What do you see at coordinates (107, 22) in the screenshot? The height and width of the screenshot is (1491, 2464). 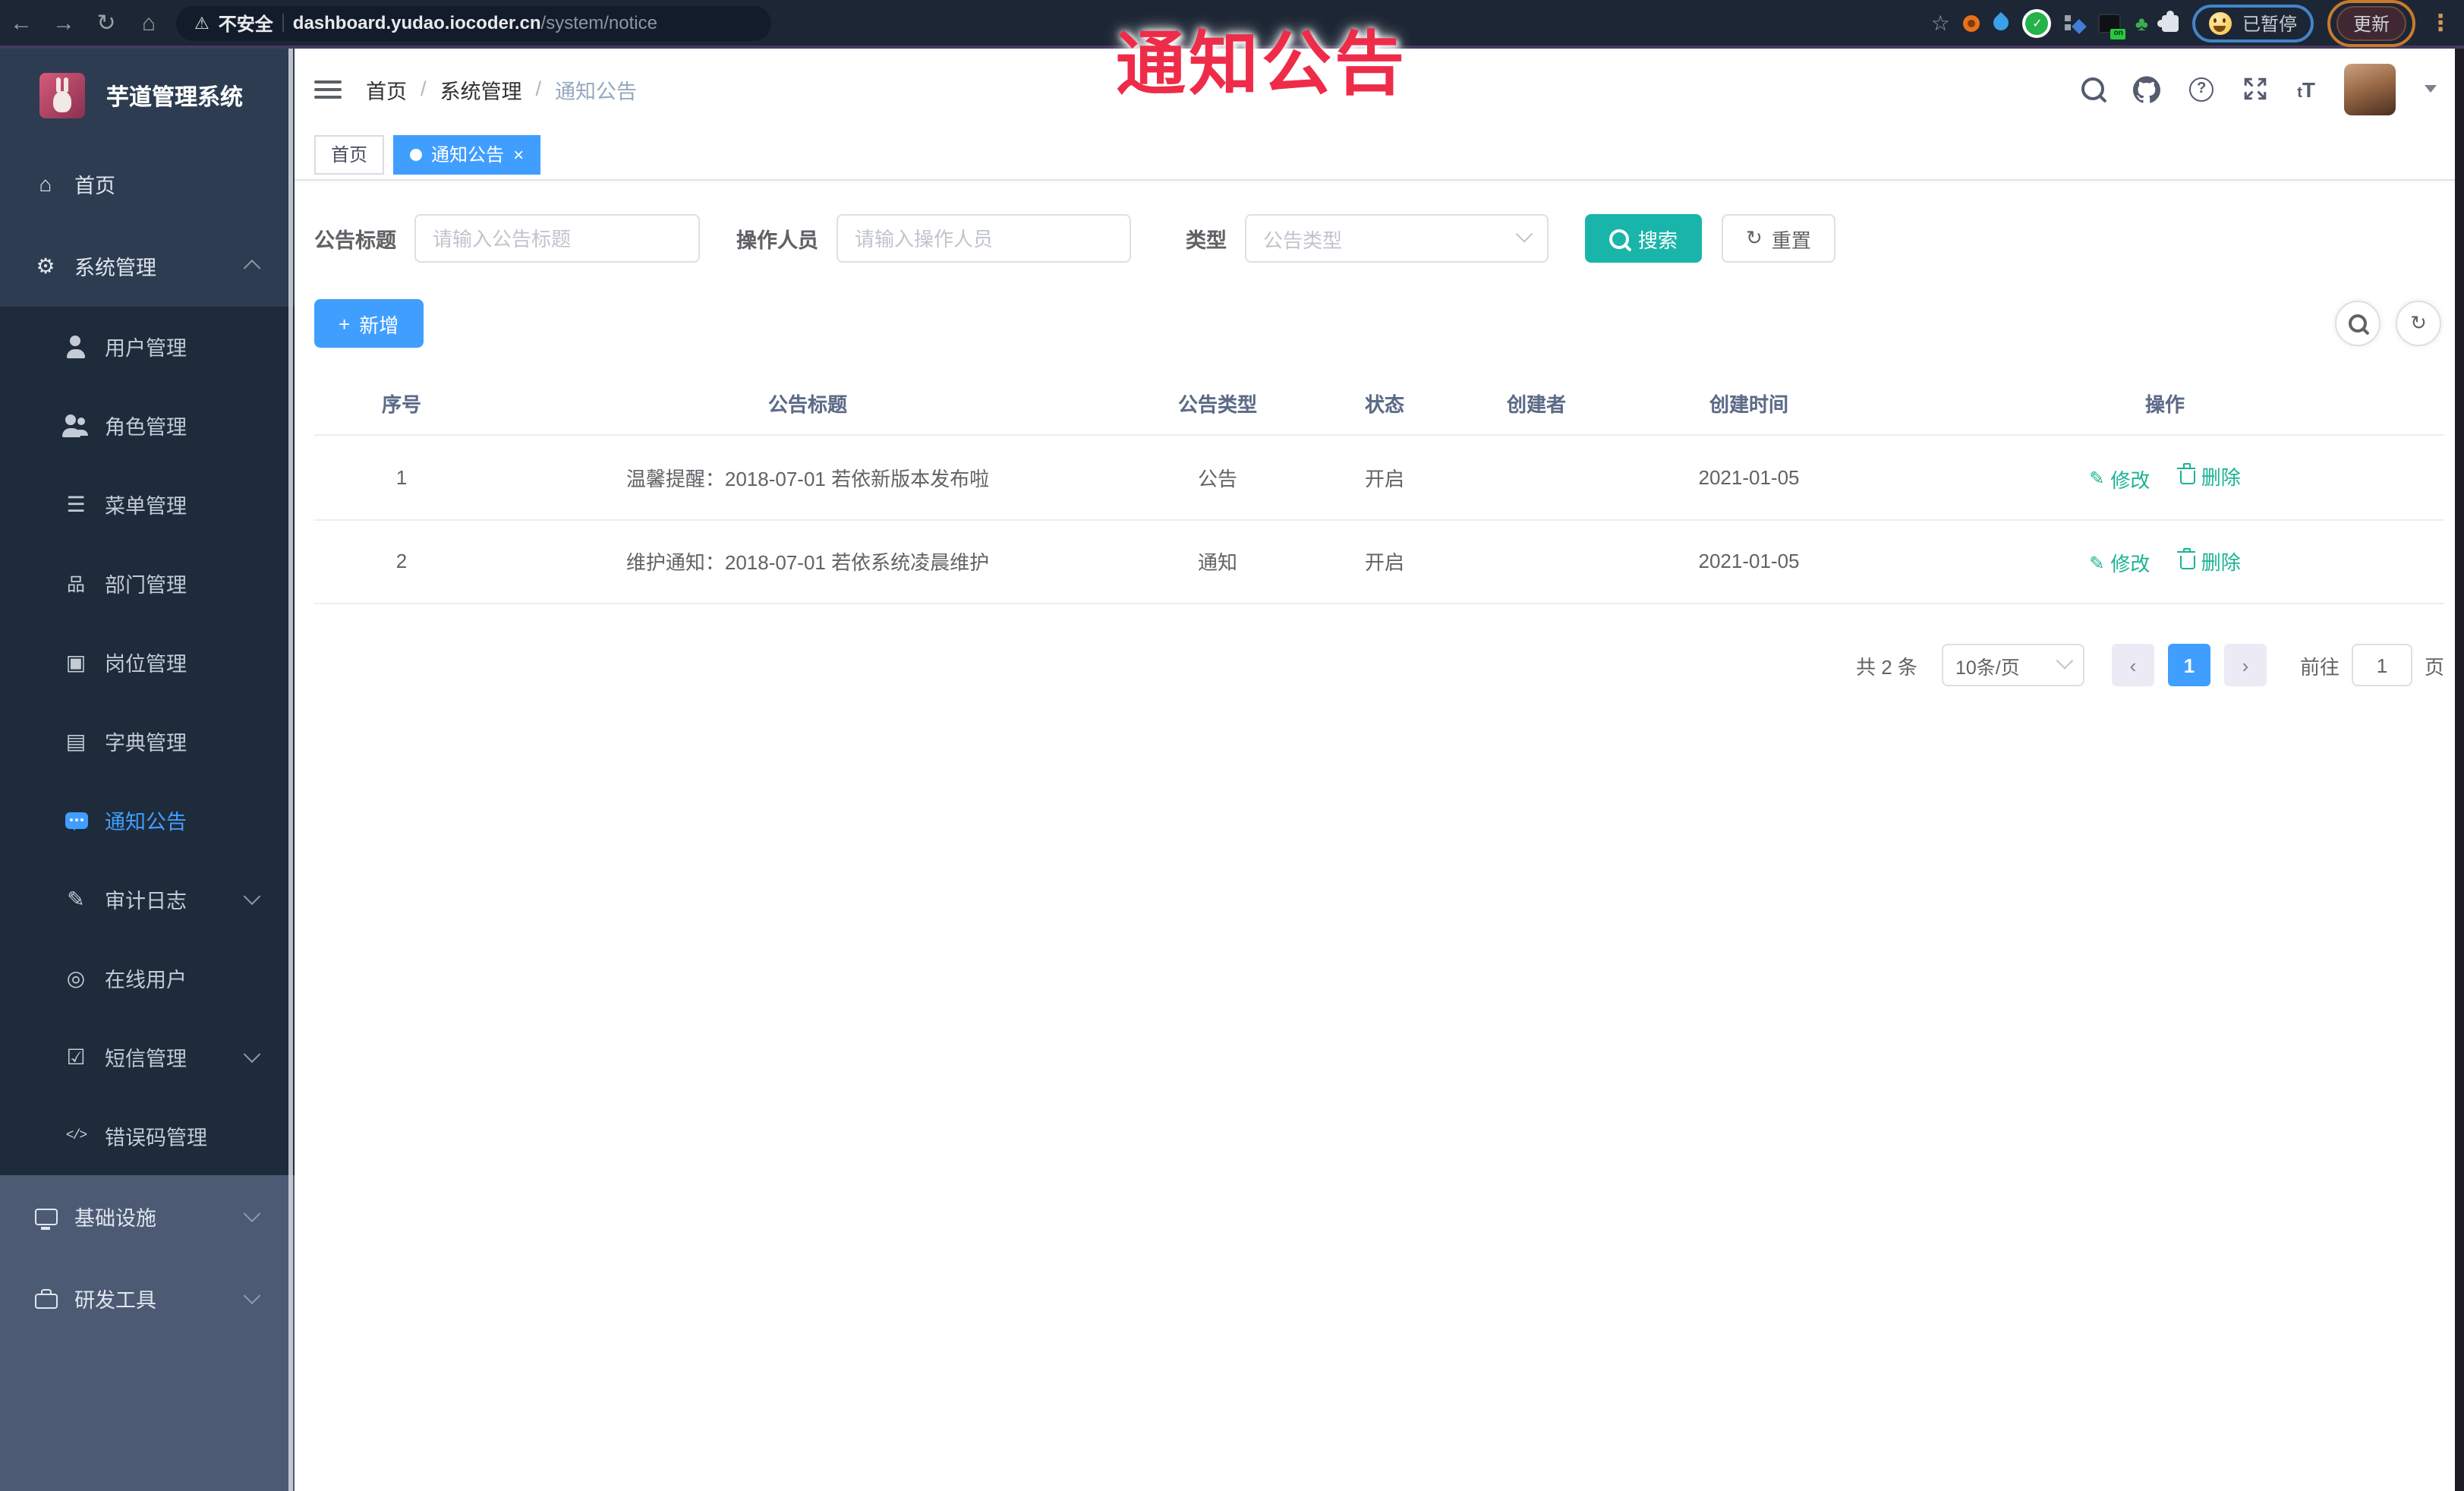 I see `reload-icon: ↻` at bounding box center [107, 22].